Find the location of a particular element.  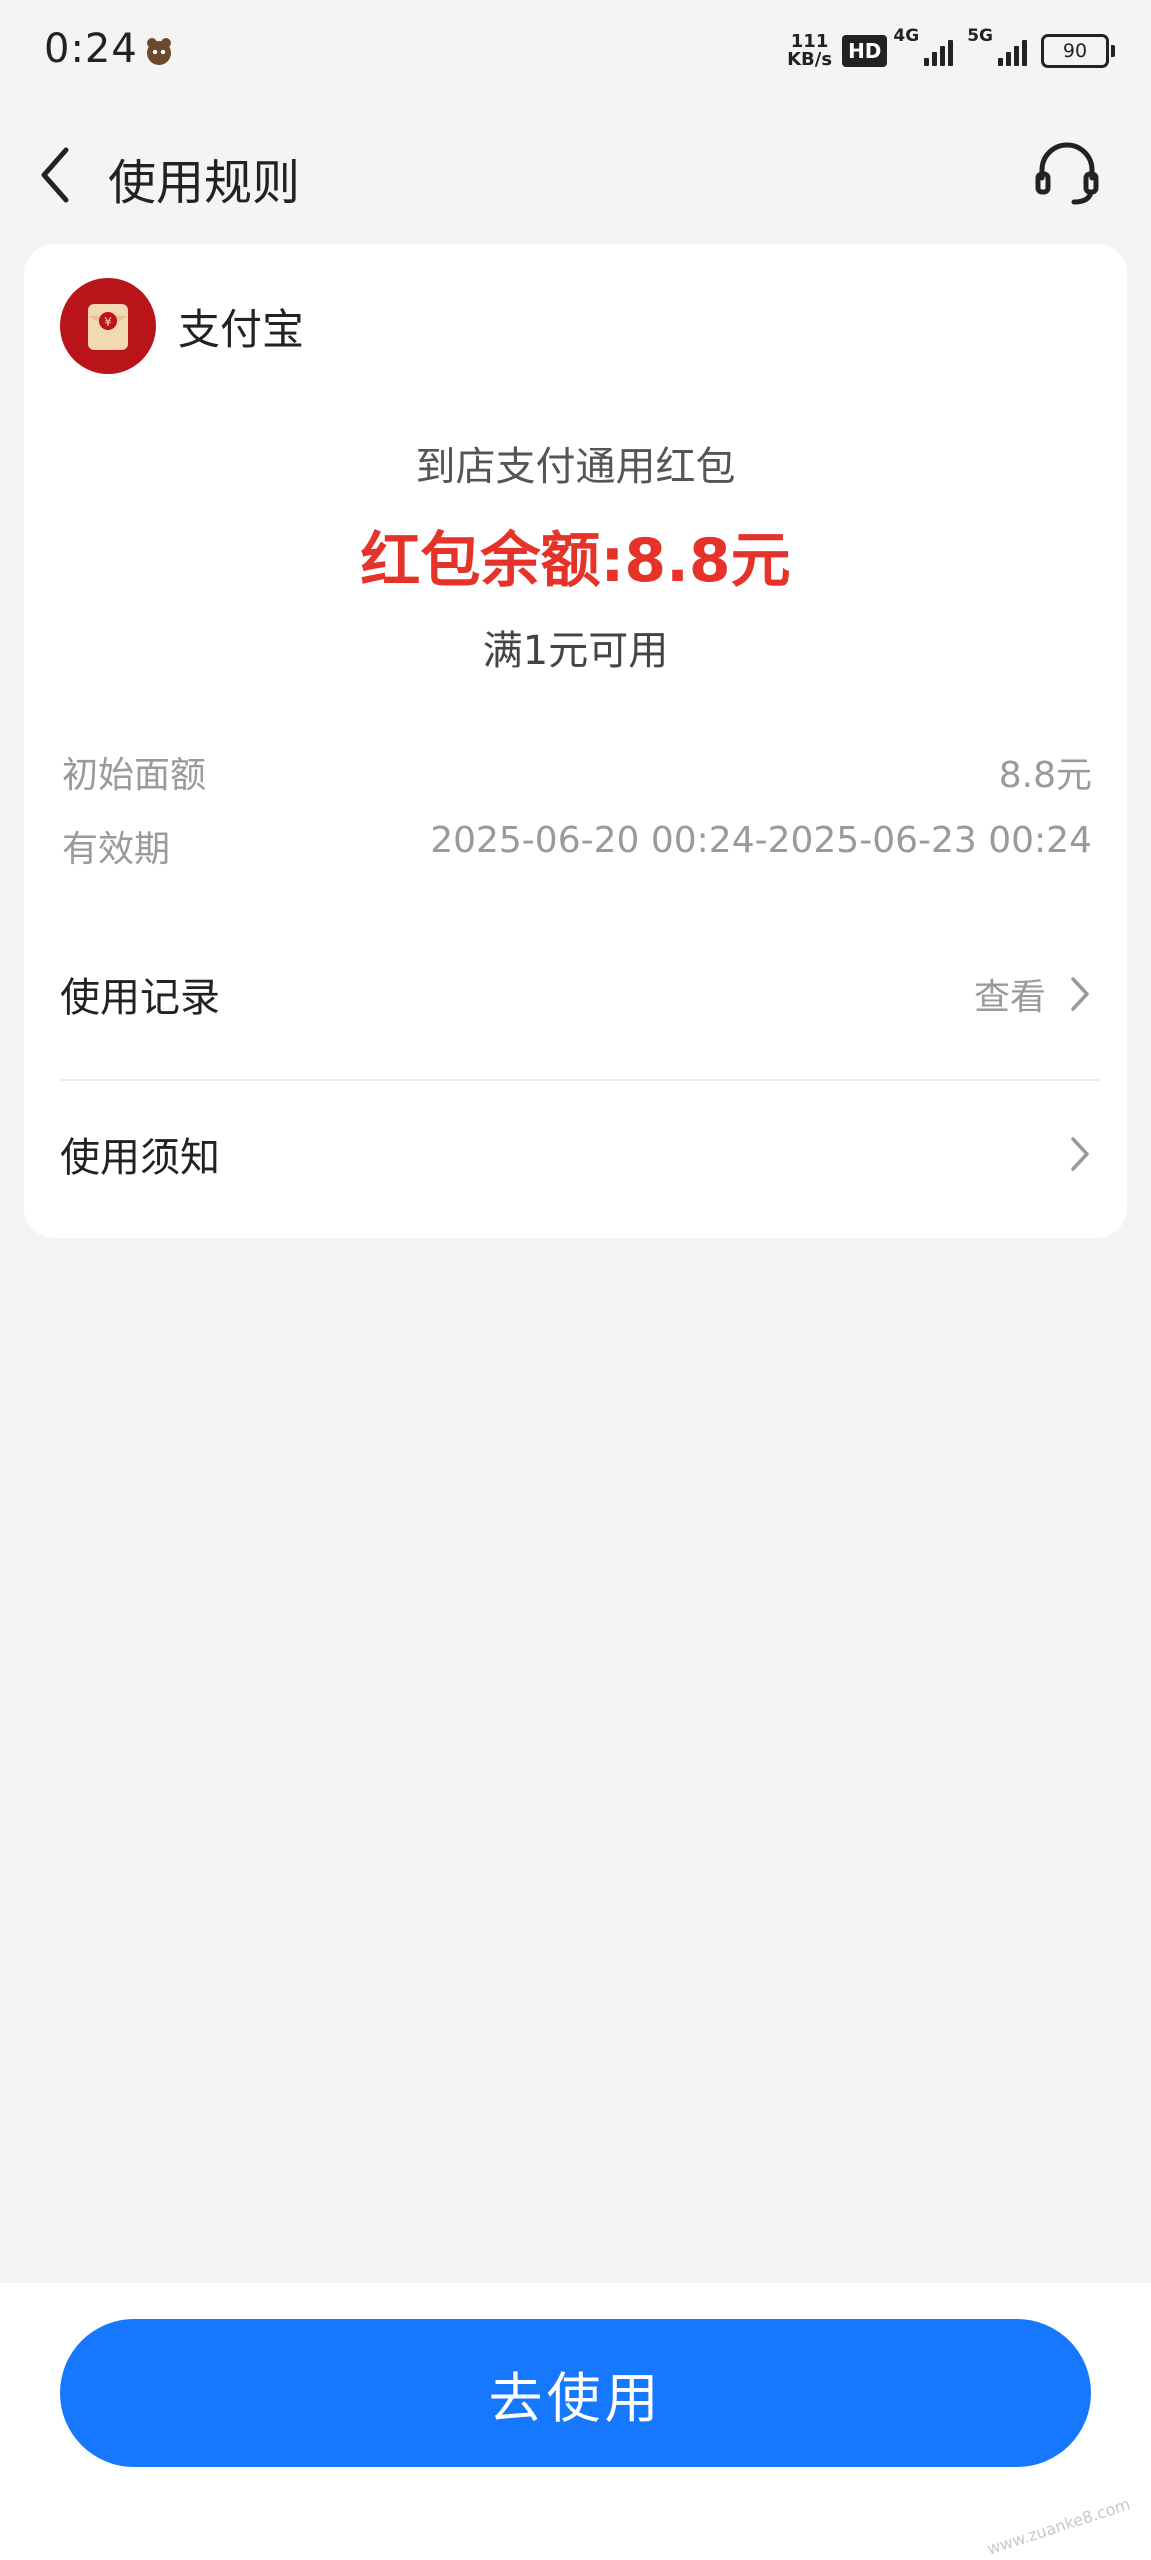

hd-badge: HD is located at coordinates (865, 51).